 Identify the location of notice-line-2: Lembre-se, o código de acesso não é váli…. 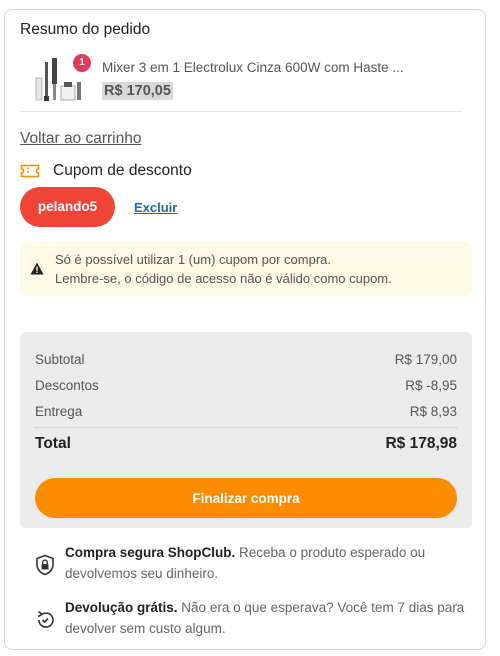
(223, 278).